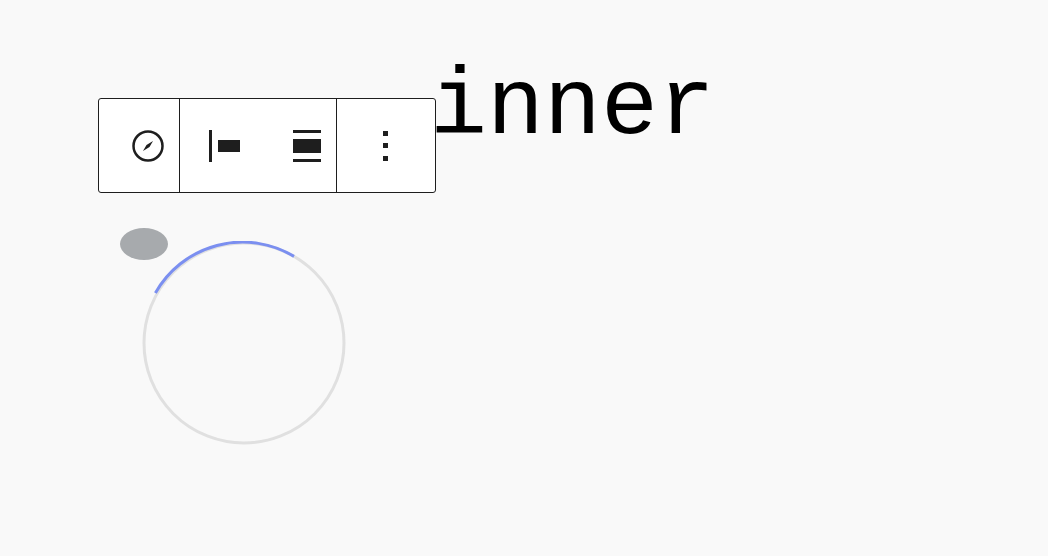 The image size is (1048, 556). What do you see at coordinates (225, 145) in the screenshot?
I see `align-left-icon` at bounding box center [225, 145].